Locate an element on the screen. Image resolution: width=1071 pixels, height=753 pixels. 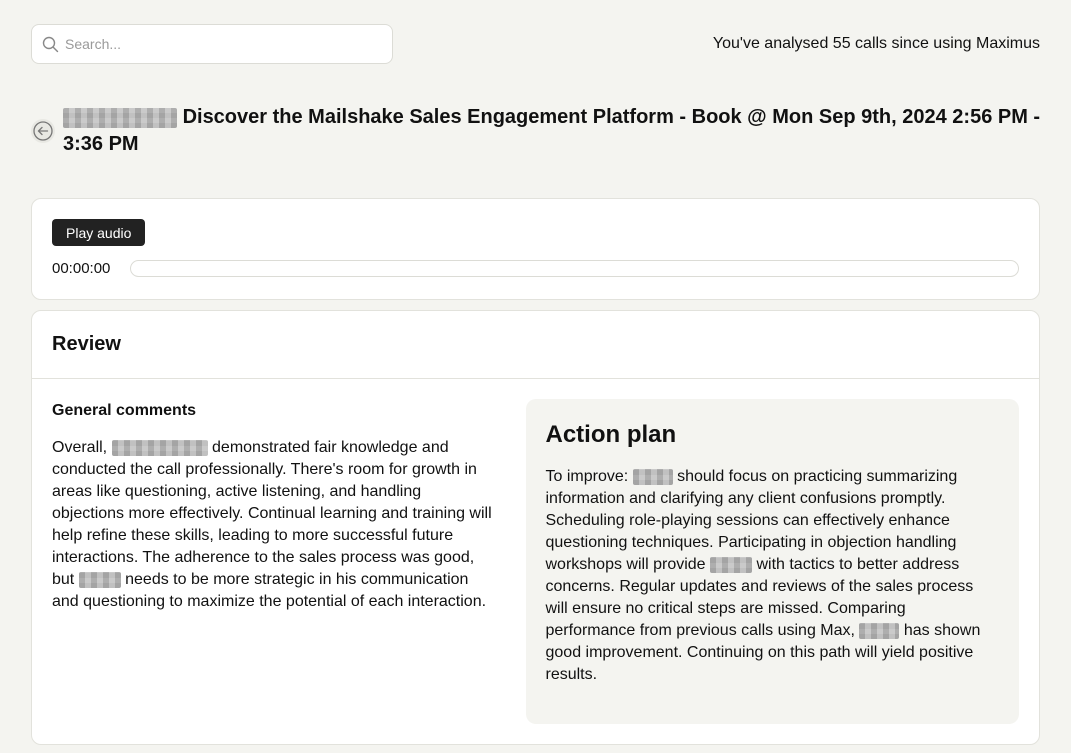
general-comments-heading: General comments is located at coordinates (124, 410).